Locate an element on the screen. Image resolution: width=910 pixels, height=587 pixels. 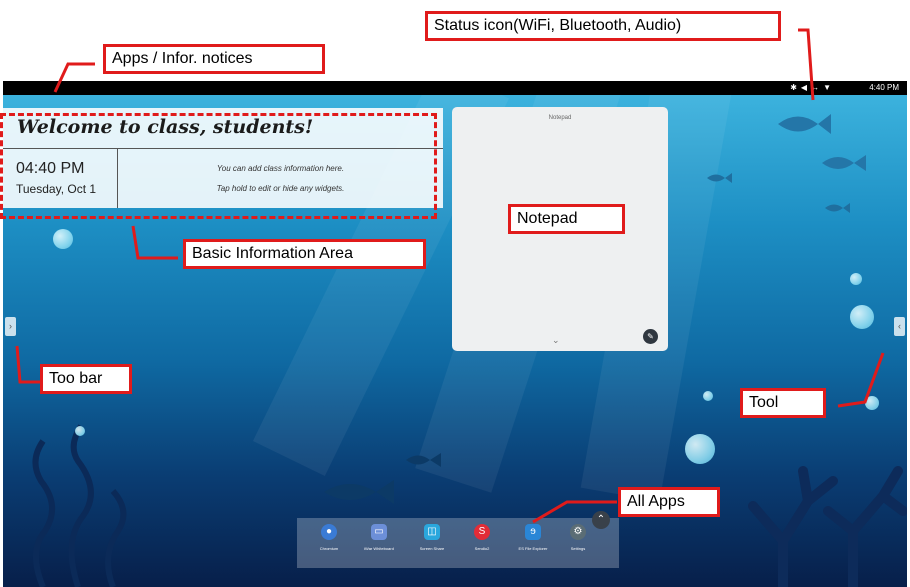
dock-app-screen-share: ◫ Screen Share is located at coordinates (432, 537).